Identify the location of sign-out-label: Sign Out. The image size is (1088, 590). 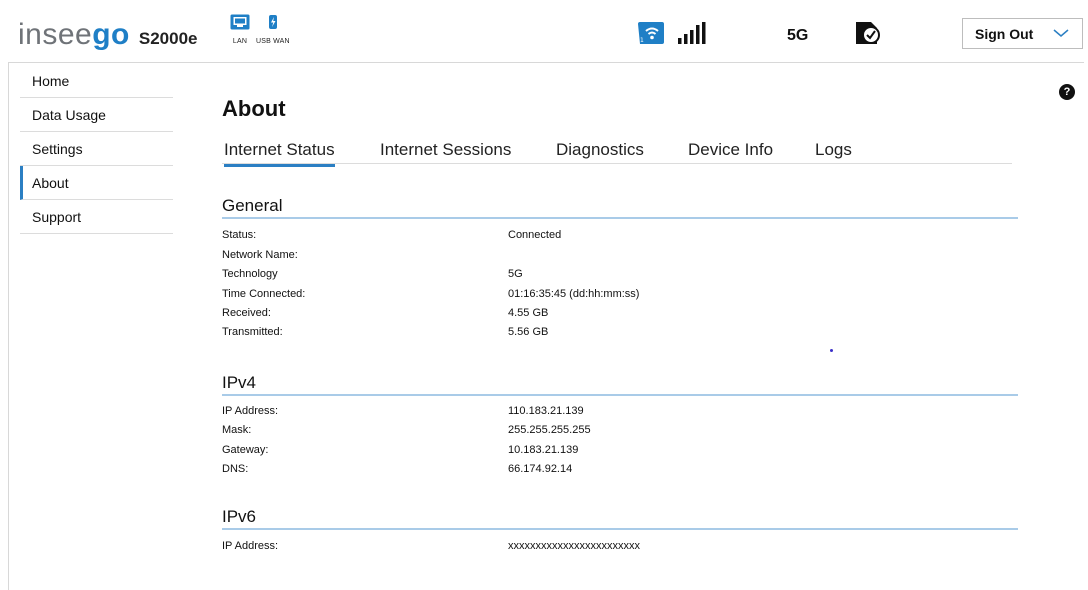
(1004, 33).